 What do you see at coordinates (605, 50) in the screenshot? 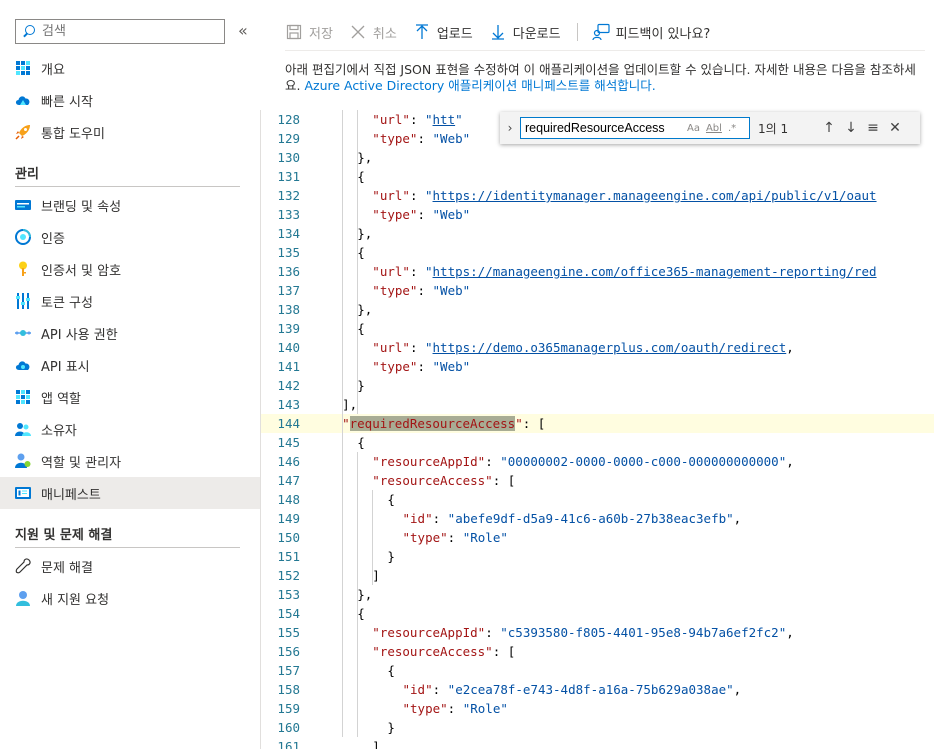
I see `toolbar-divider` at bounding box center [605, 50].